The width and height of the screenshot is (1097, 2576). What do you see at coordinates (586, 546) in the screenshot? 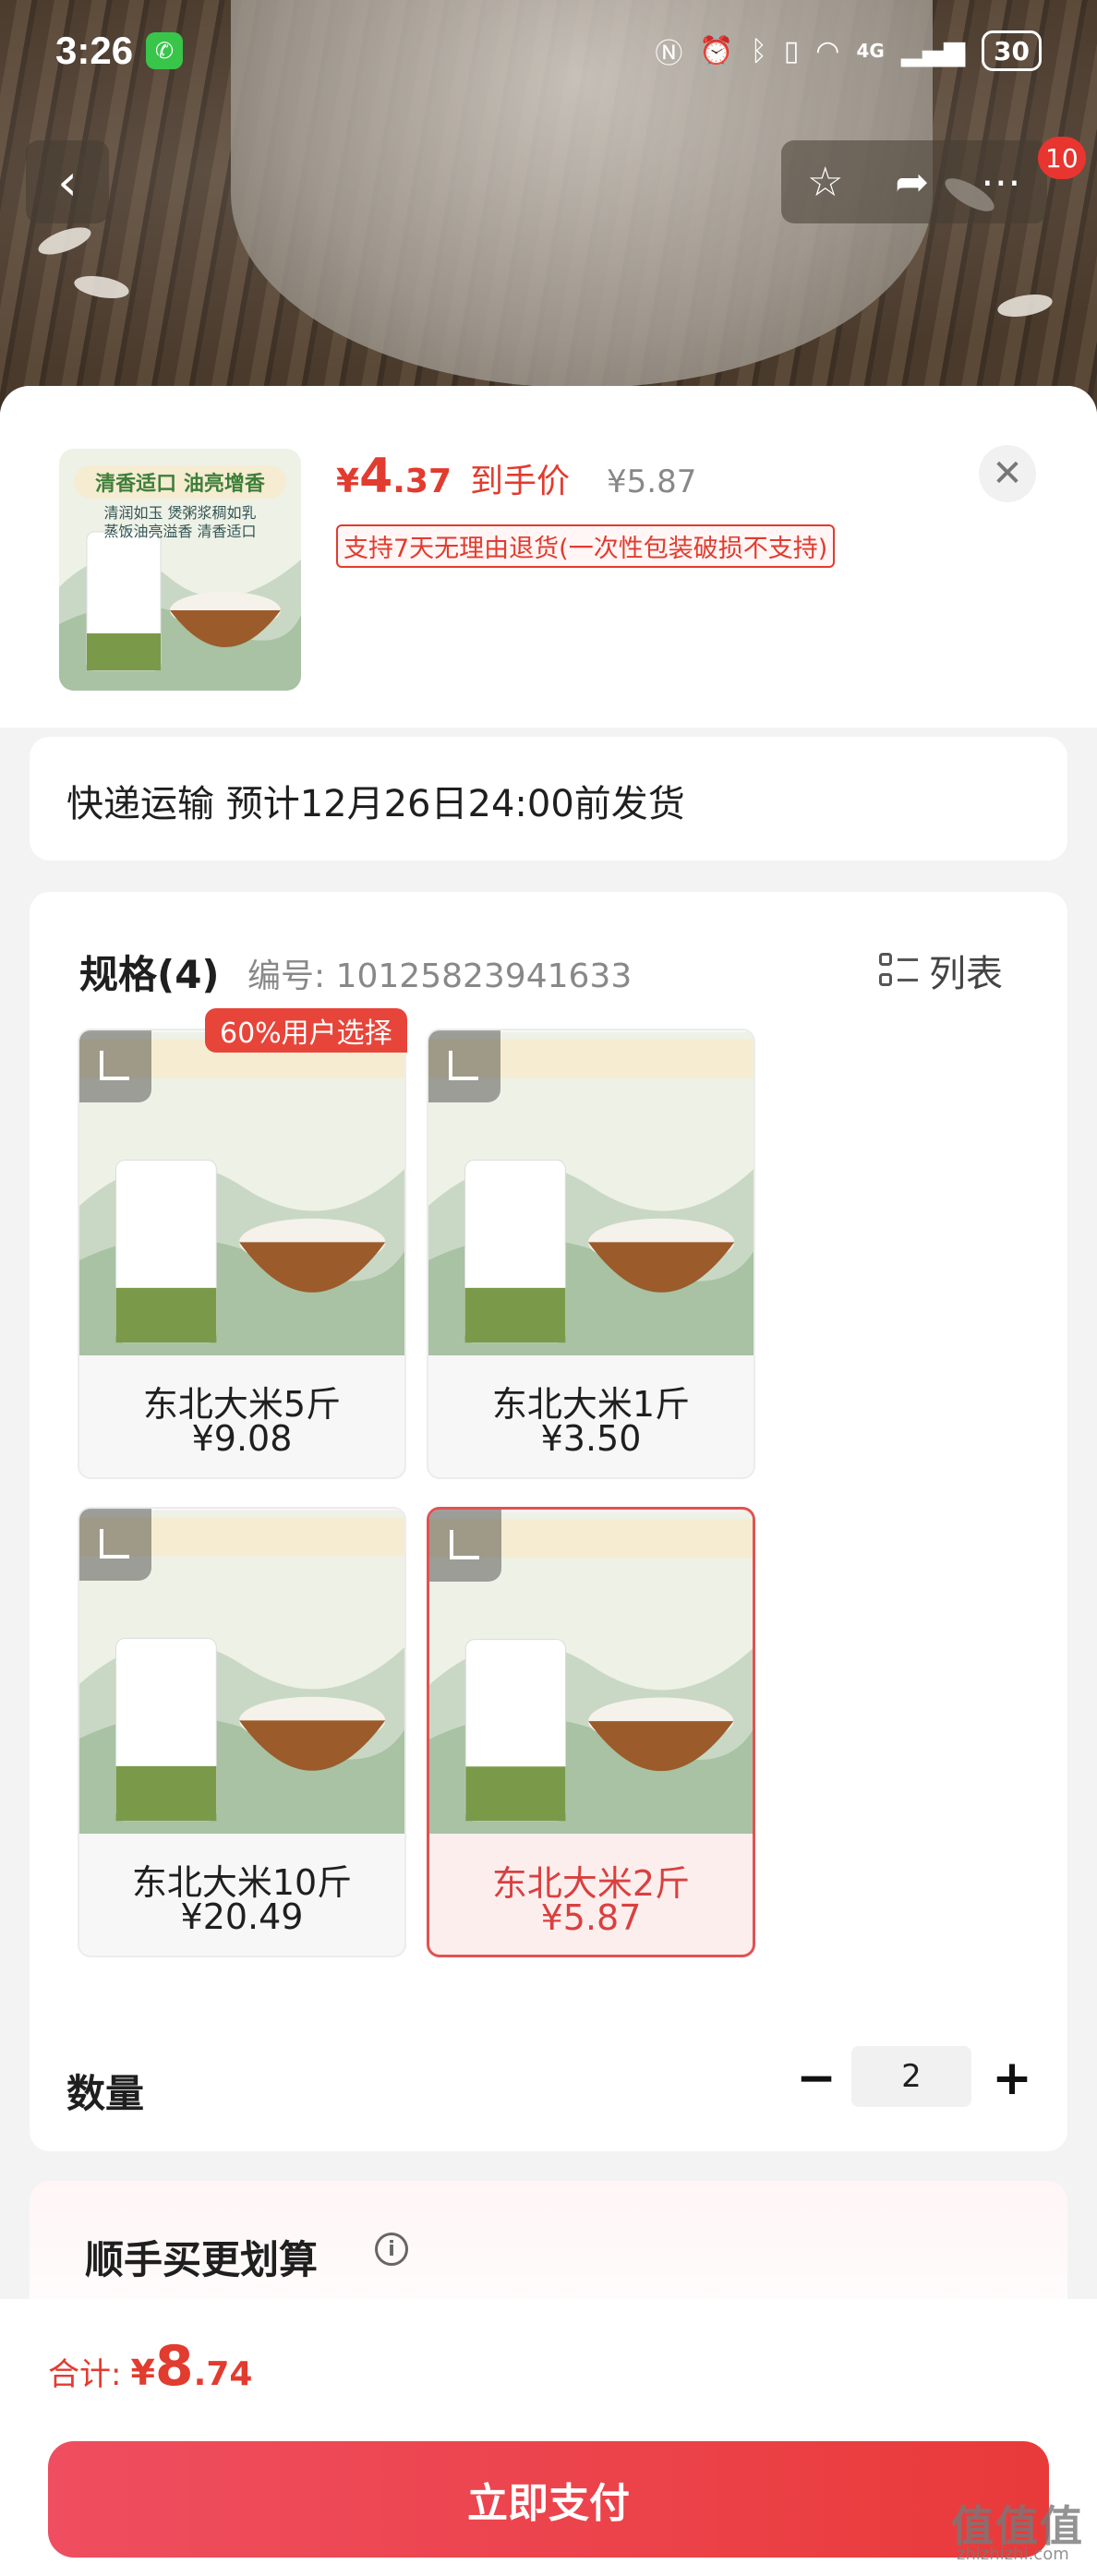
I see `return-policy-tag: 支持7天无理由退货(一次性包装破损不支持)` at bounding box center [586, 546].